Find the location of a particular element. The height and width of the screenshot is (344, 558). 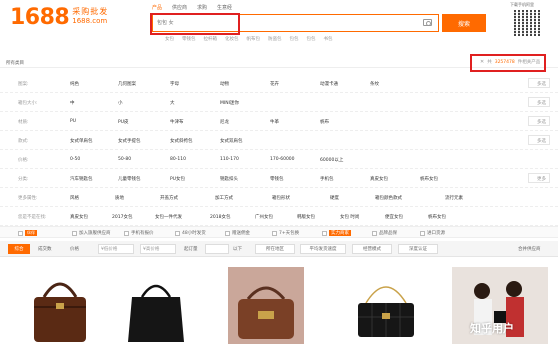

tab-product: 产品 is located at coordinates (157, 7).